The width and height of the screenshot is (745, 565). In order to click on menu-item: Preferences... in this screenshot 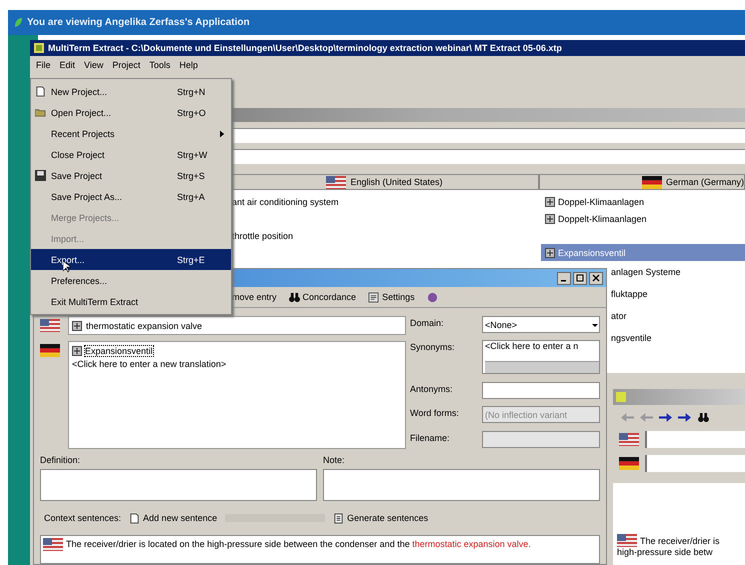, I will do `click(131, 280)`.